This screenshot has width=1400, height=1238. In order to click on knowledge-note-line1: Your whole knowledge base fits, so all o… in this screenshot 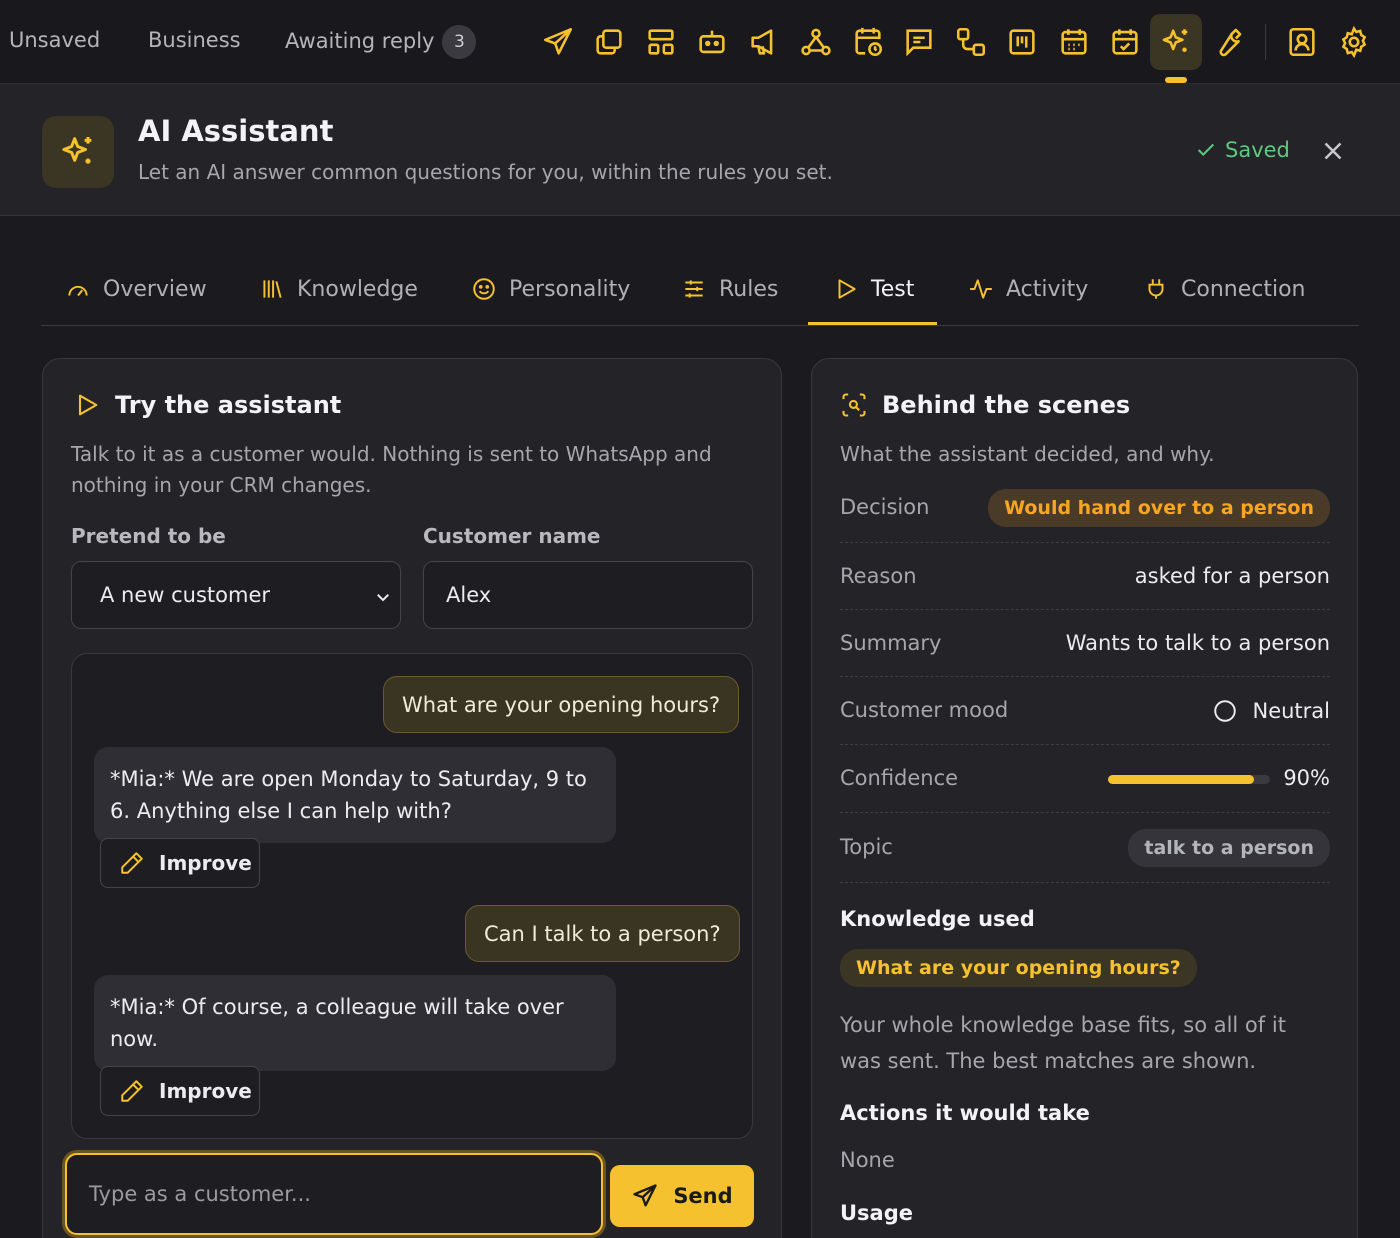, I will do `click(1063, 1025)`.